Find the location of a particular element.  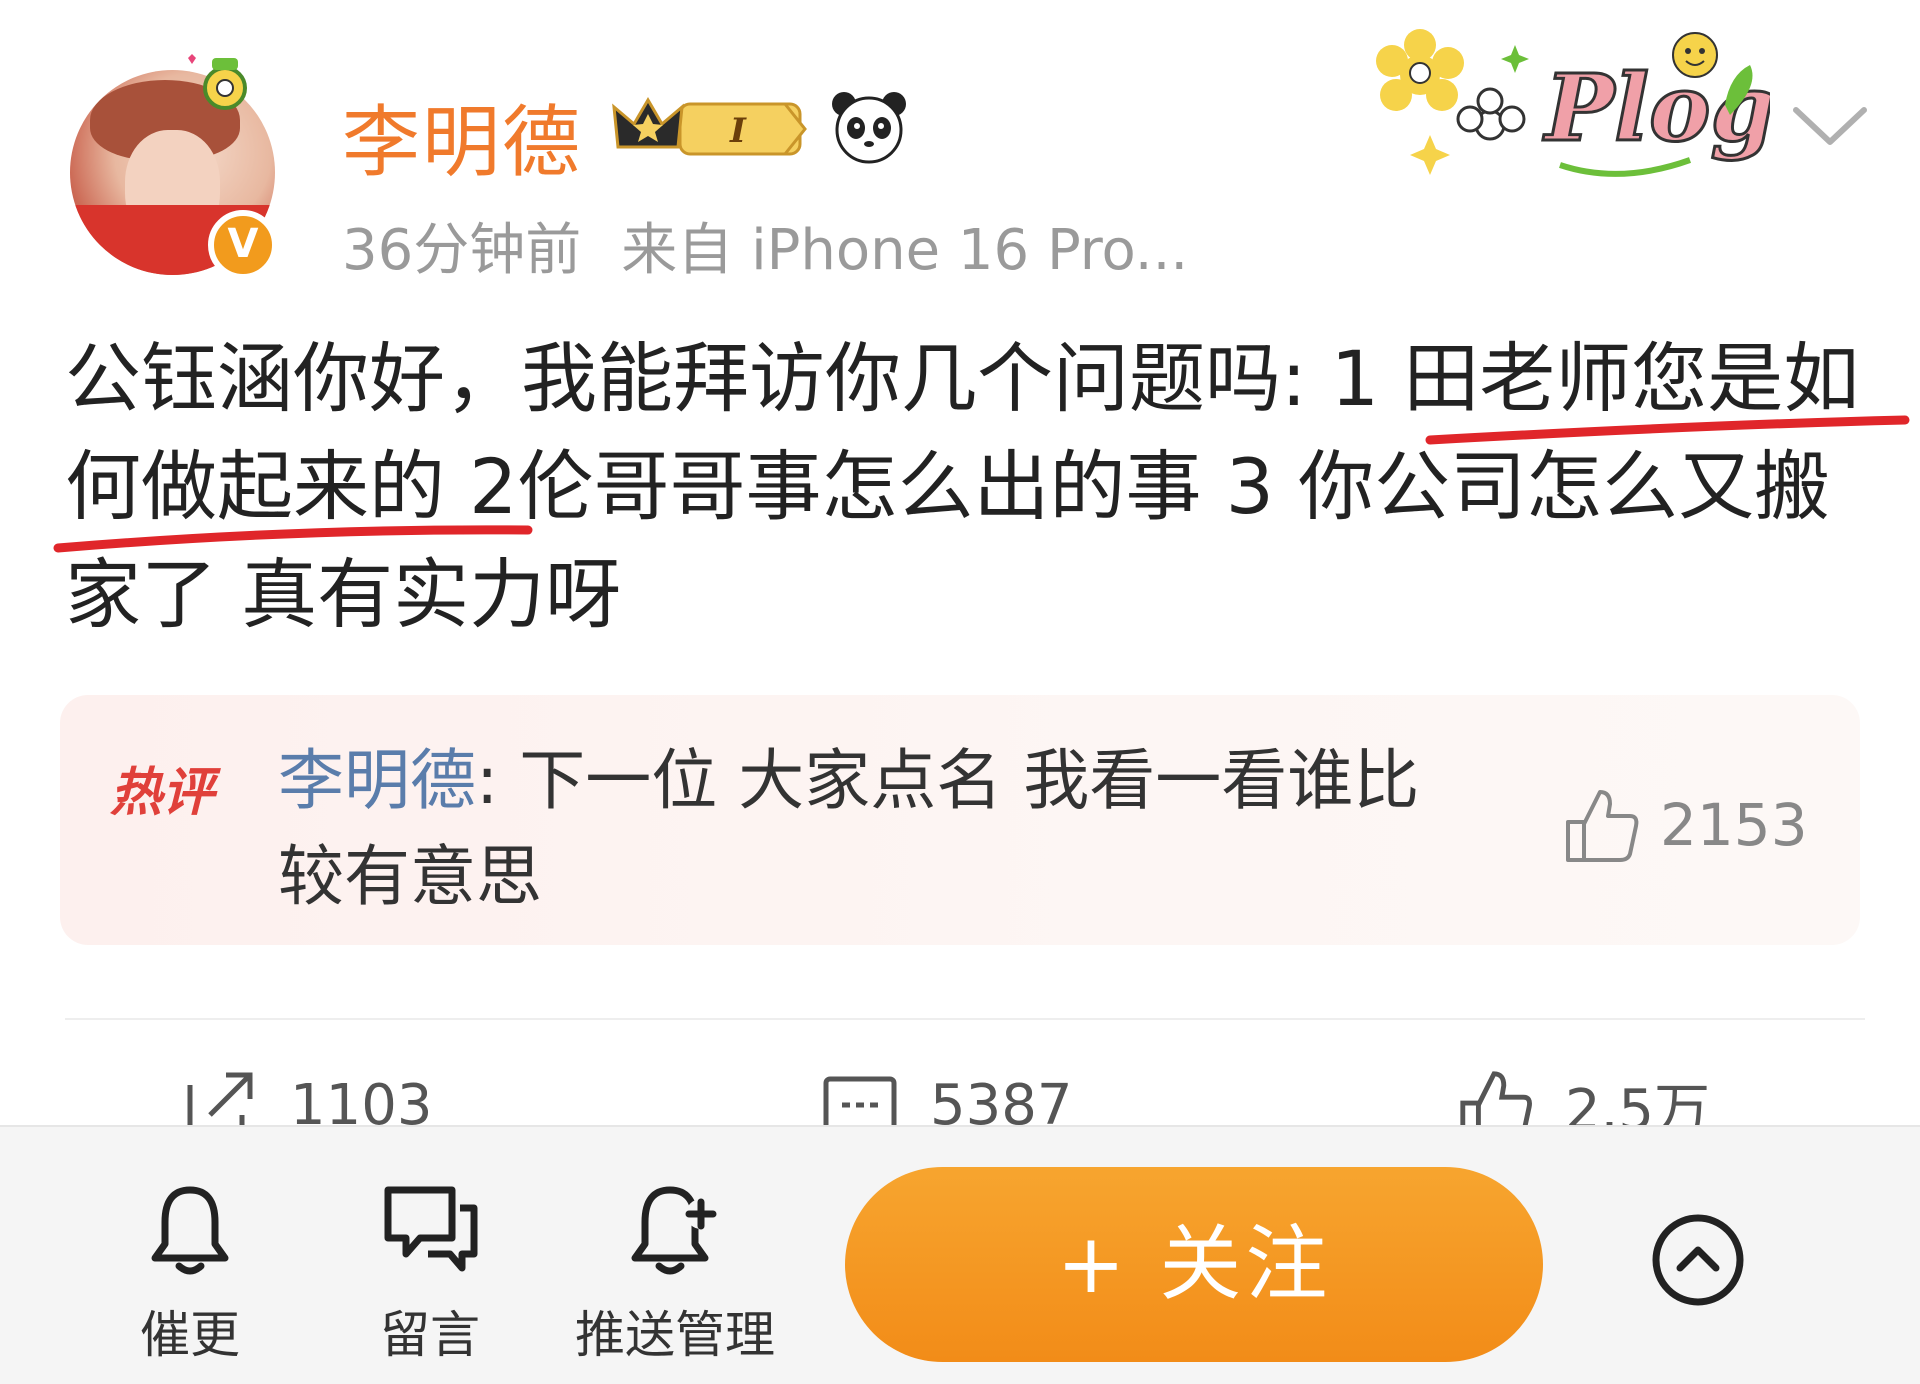

panda-icon is located at coordinates (869, 128).